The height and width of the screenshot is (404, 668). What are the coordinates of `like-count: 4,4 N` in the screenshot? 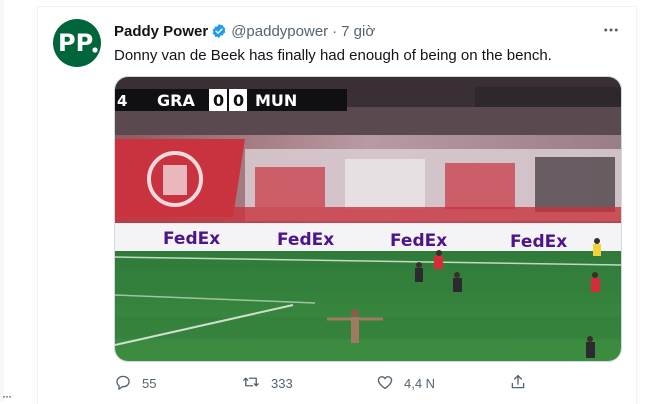 It's located at (420, 383).